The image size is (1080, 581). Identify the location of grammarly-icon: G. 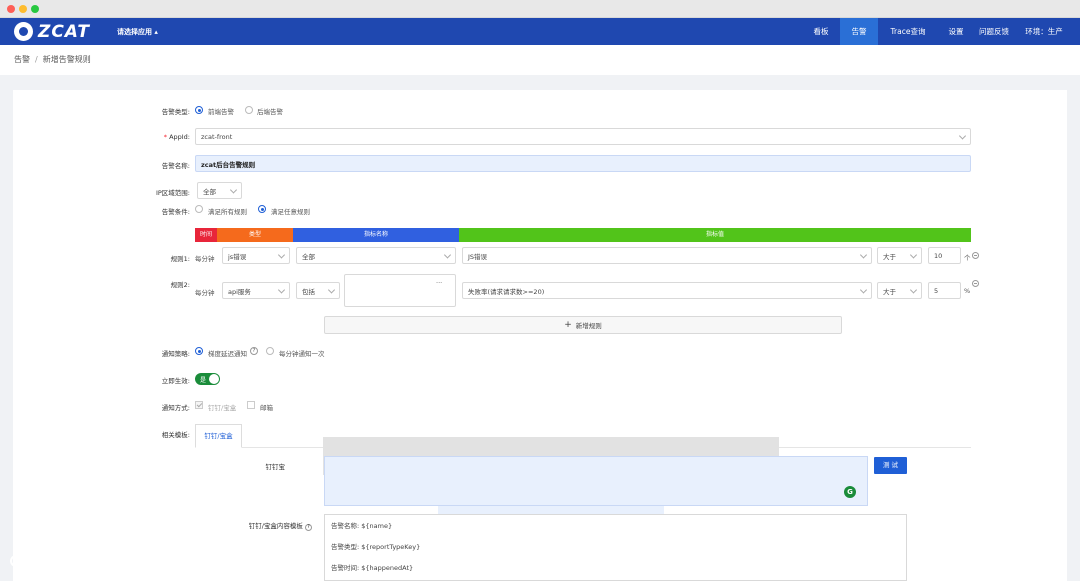
(850, 492).